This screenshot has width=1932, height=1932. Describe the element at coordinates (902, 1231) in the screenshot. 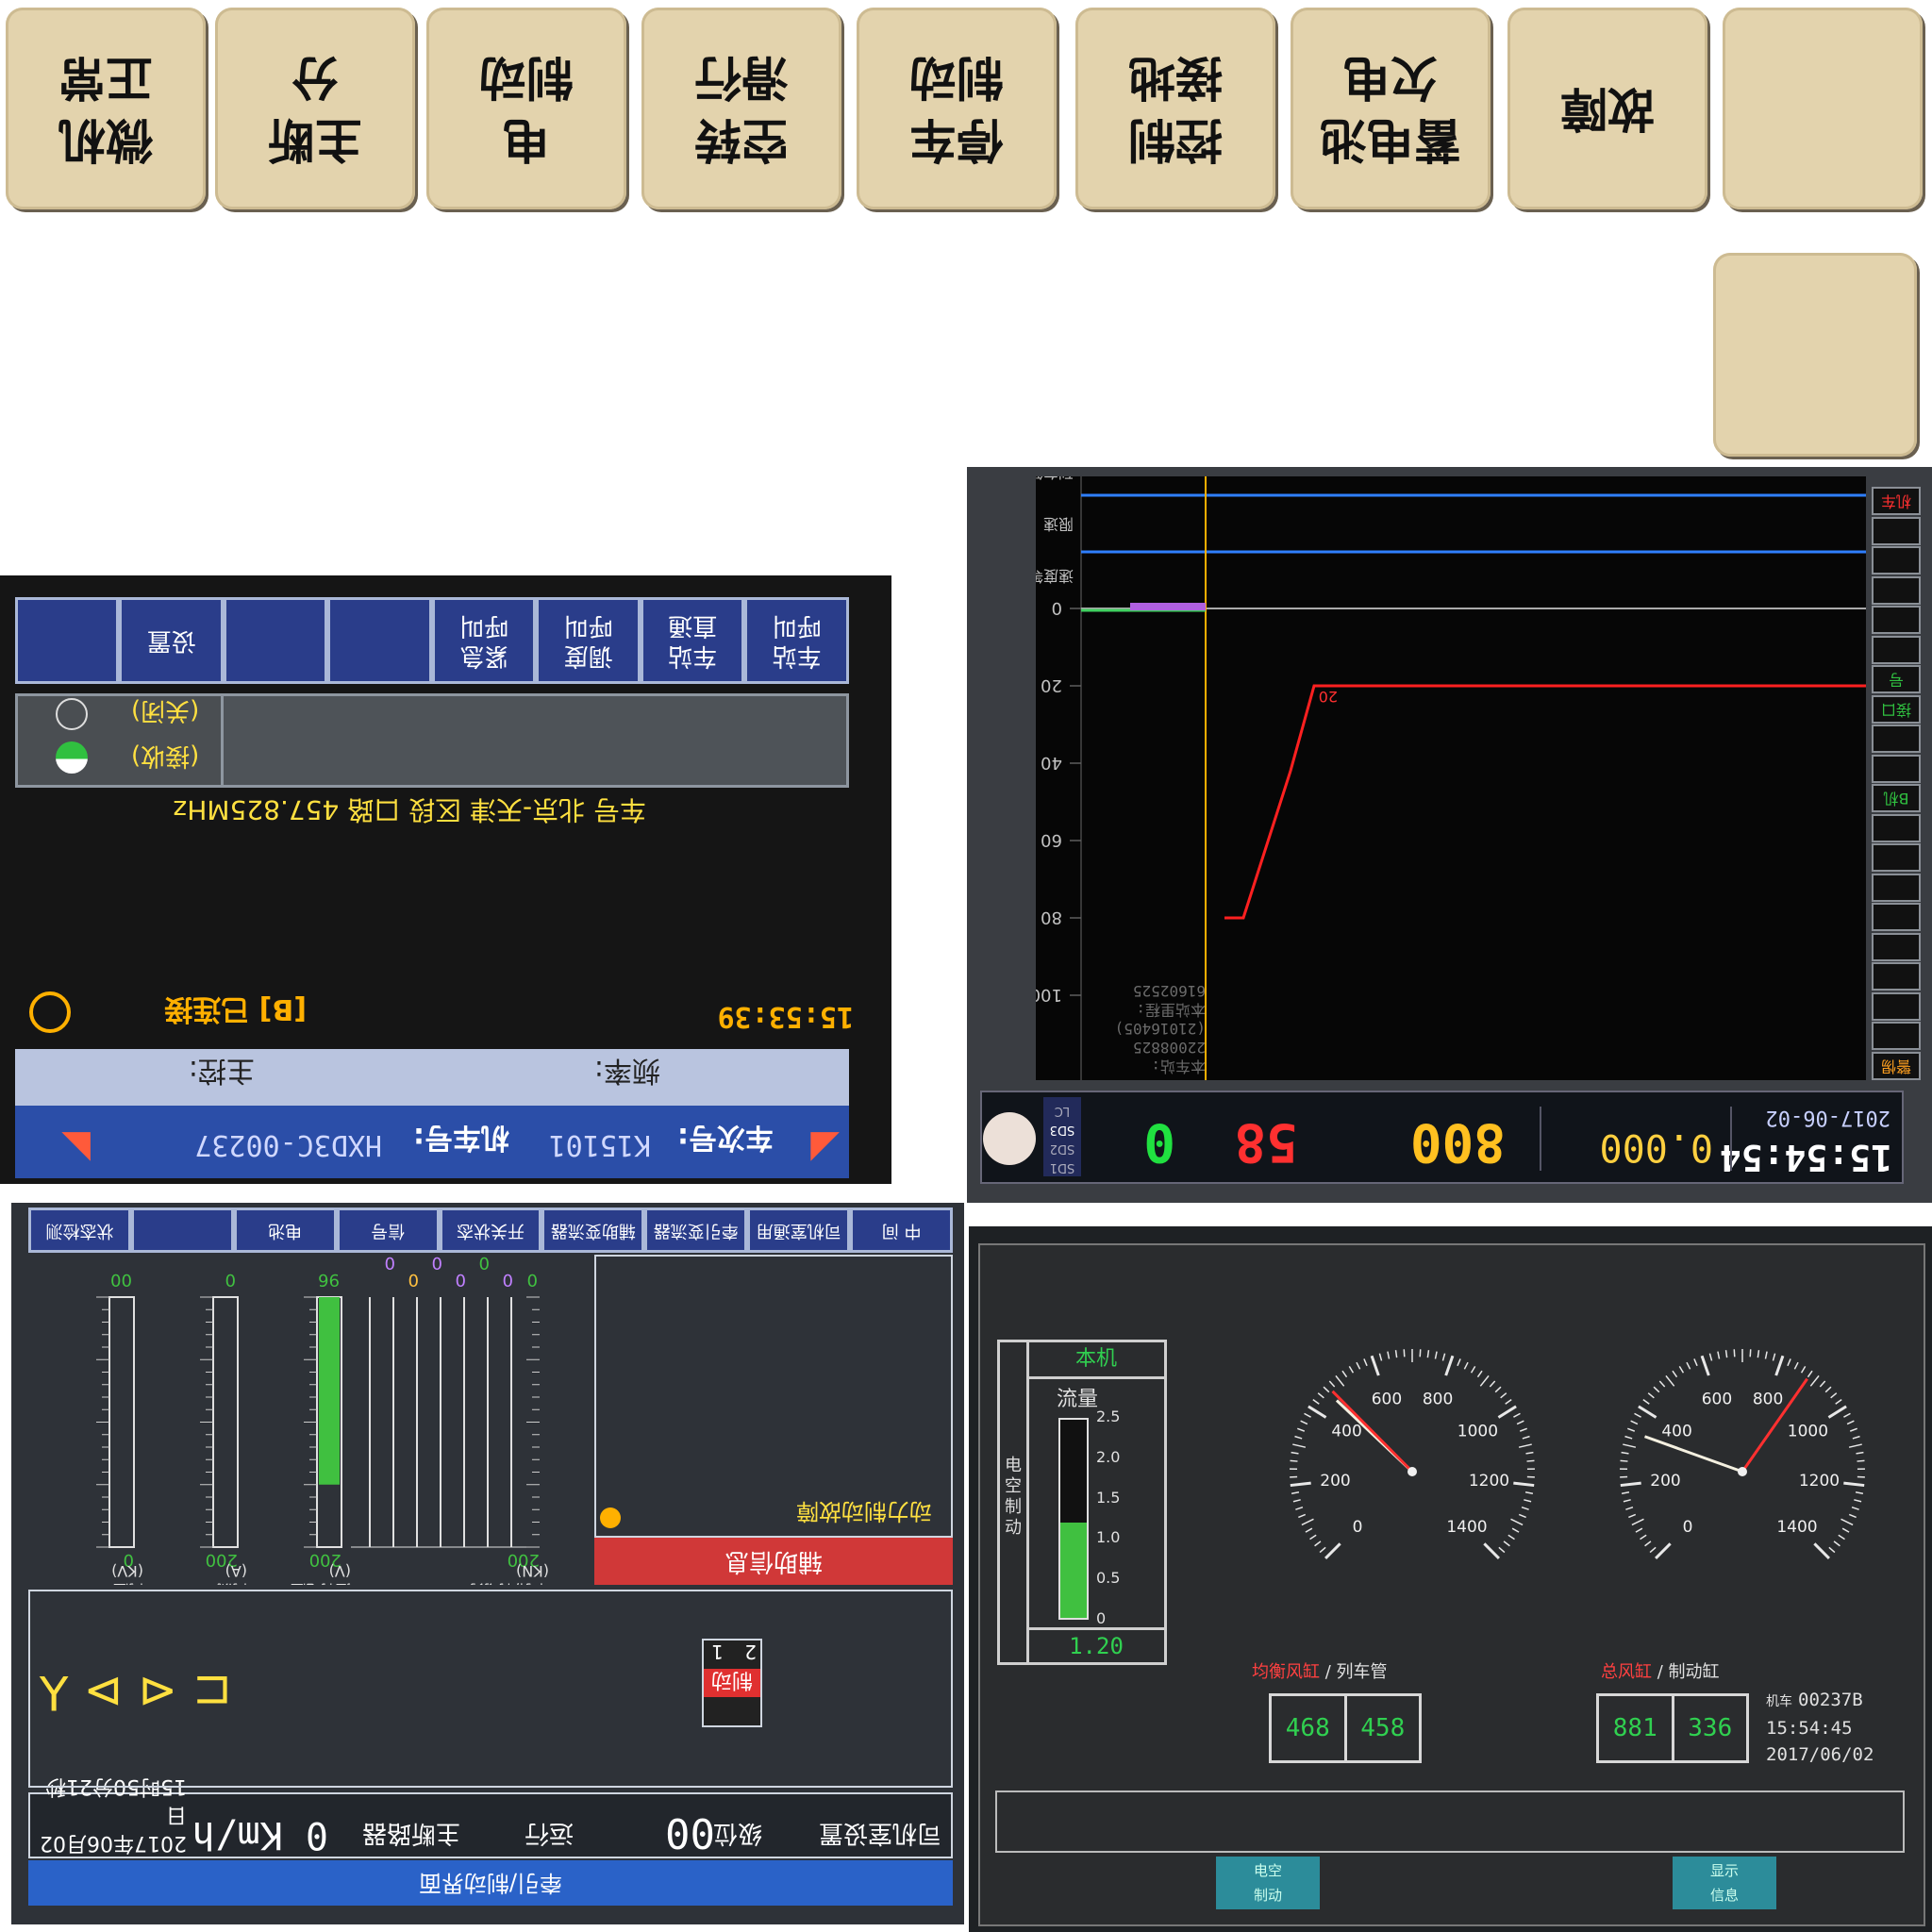

I see `tab-0: 中 间` at that location.